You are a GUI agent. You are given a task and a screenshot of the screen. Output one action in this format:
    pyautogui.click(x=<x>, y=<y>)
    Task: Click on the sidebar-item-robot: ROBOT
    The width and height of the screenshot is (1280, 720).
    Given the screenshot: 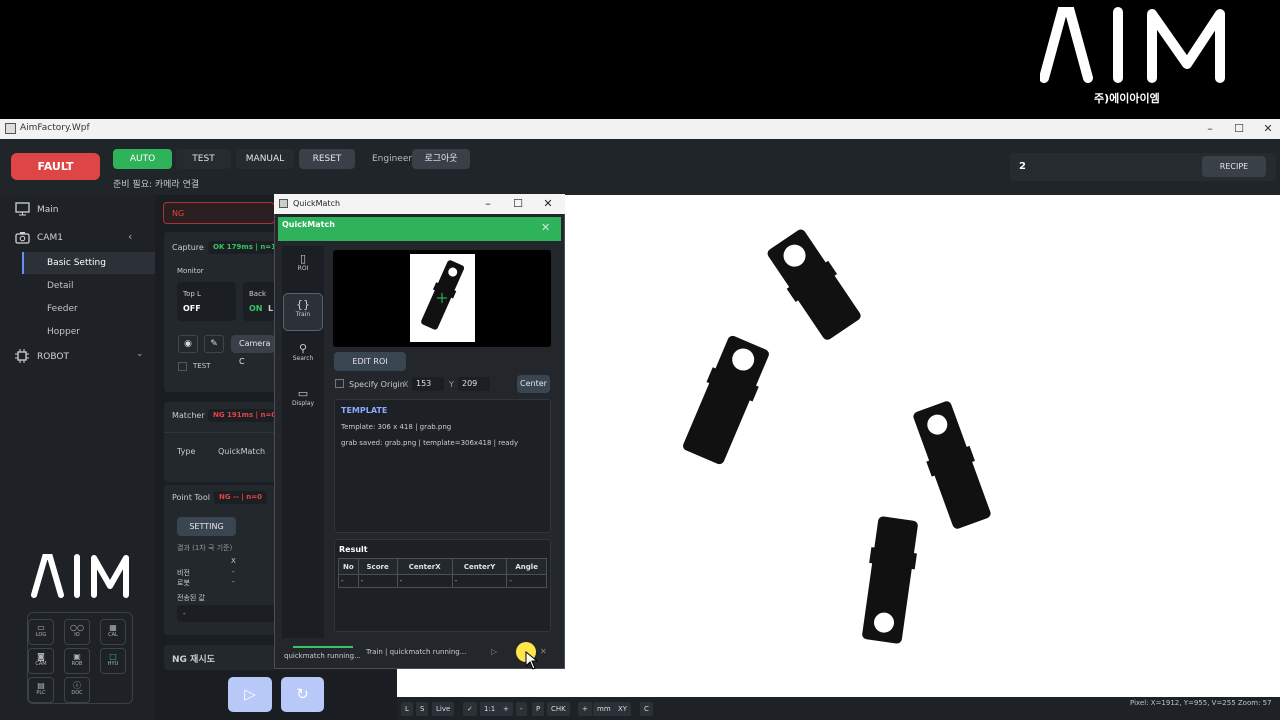 What is the action you would take?
    pyautogui.click(x=53, y=357)
    